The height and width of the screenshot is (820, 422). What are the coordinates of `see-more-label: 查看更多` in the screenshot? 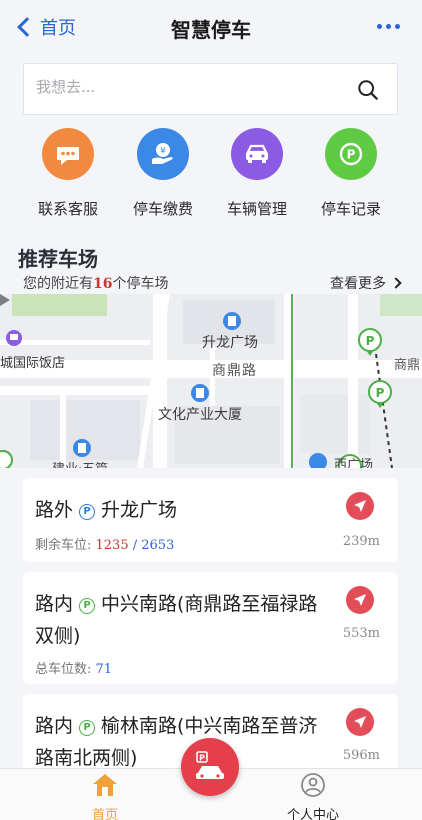 It's located at (358, 284).